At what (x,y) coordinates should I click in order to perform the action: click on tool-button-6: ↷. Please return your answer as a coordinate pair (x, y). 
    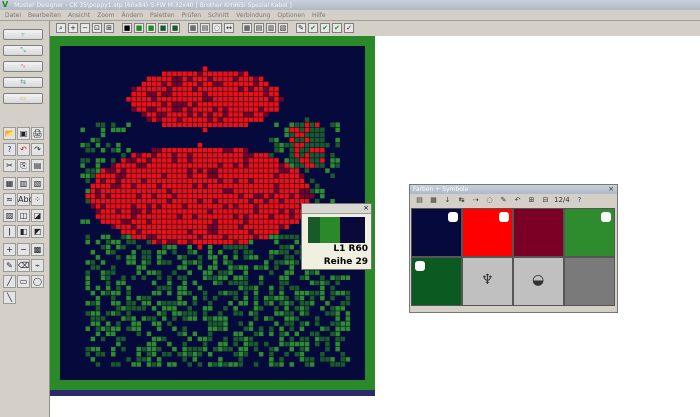
    Looking at the image, I should click on (37, 149).